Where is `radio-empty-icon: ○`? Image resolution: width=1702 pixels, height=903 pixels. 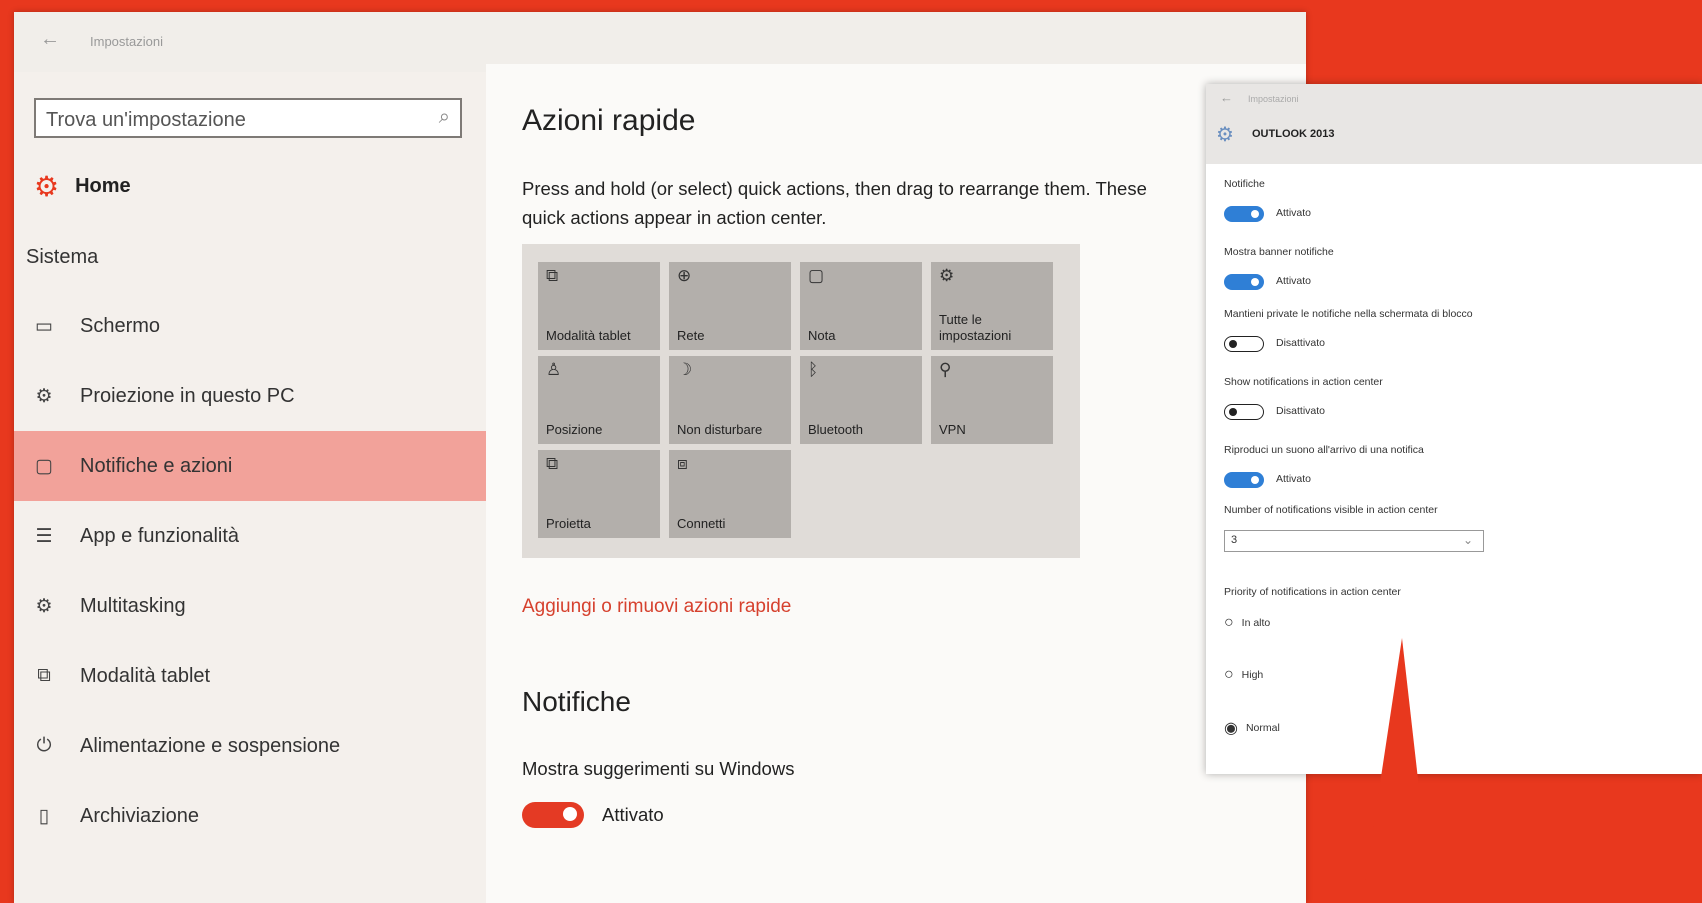 radio-empty-icon: ○ is located at coordinates (1229, 674).